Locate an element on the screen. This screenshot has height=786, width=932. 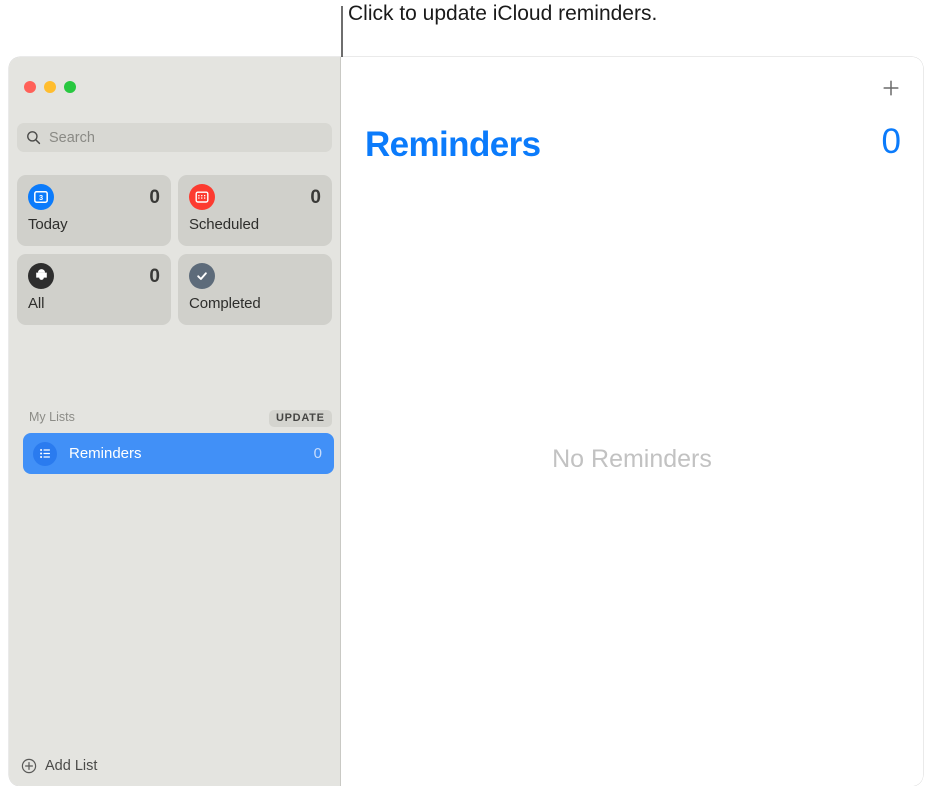
zoom-button is located at coordinates (70, 87).